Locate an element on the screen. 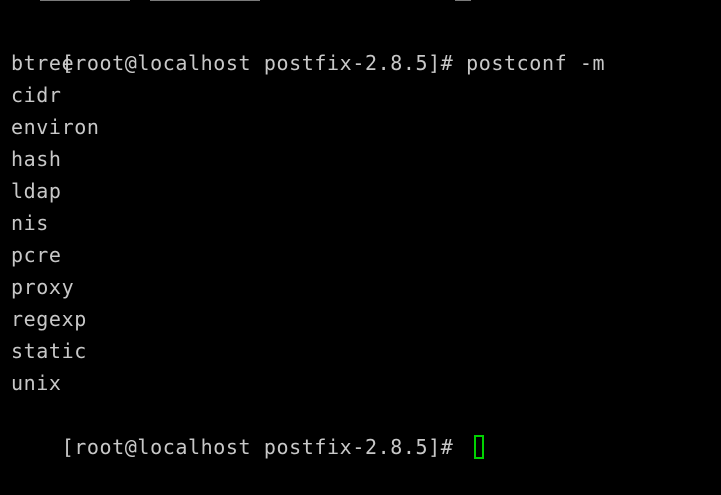 The image size is (721, 495). output-line: ldap is located at coordinates (36, 191).